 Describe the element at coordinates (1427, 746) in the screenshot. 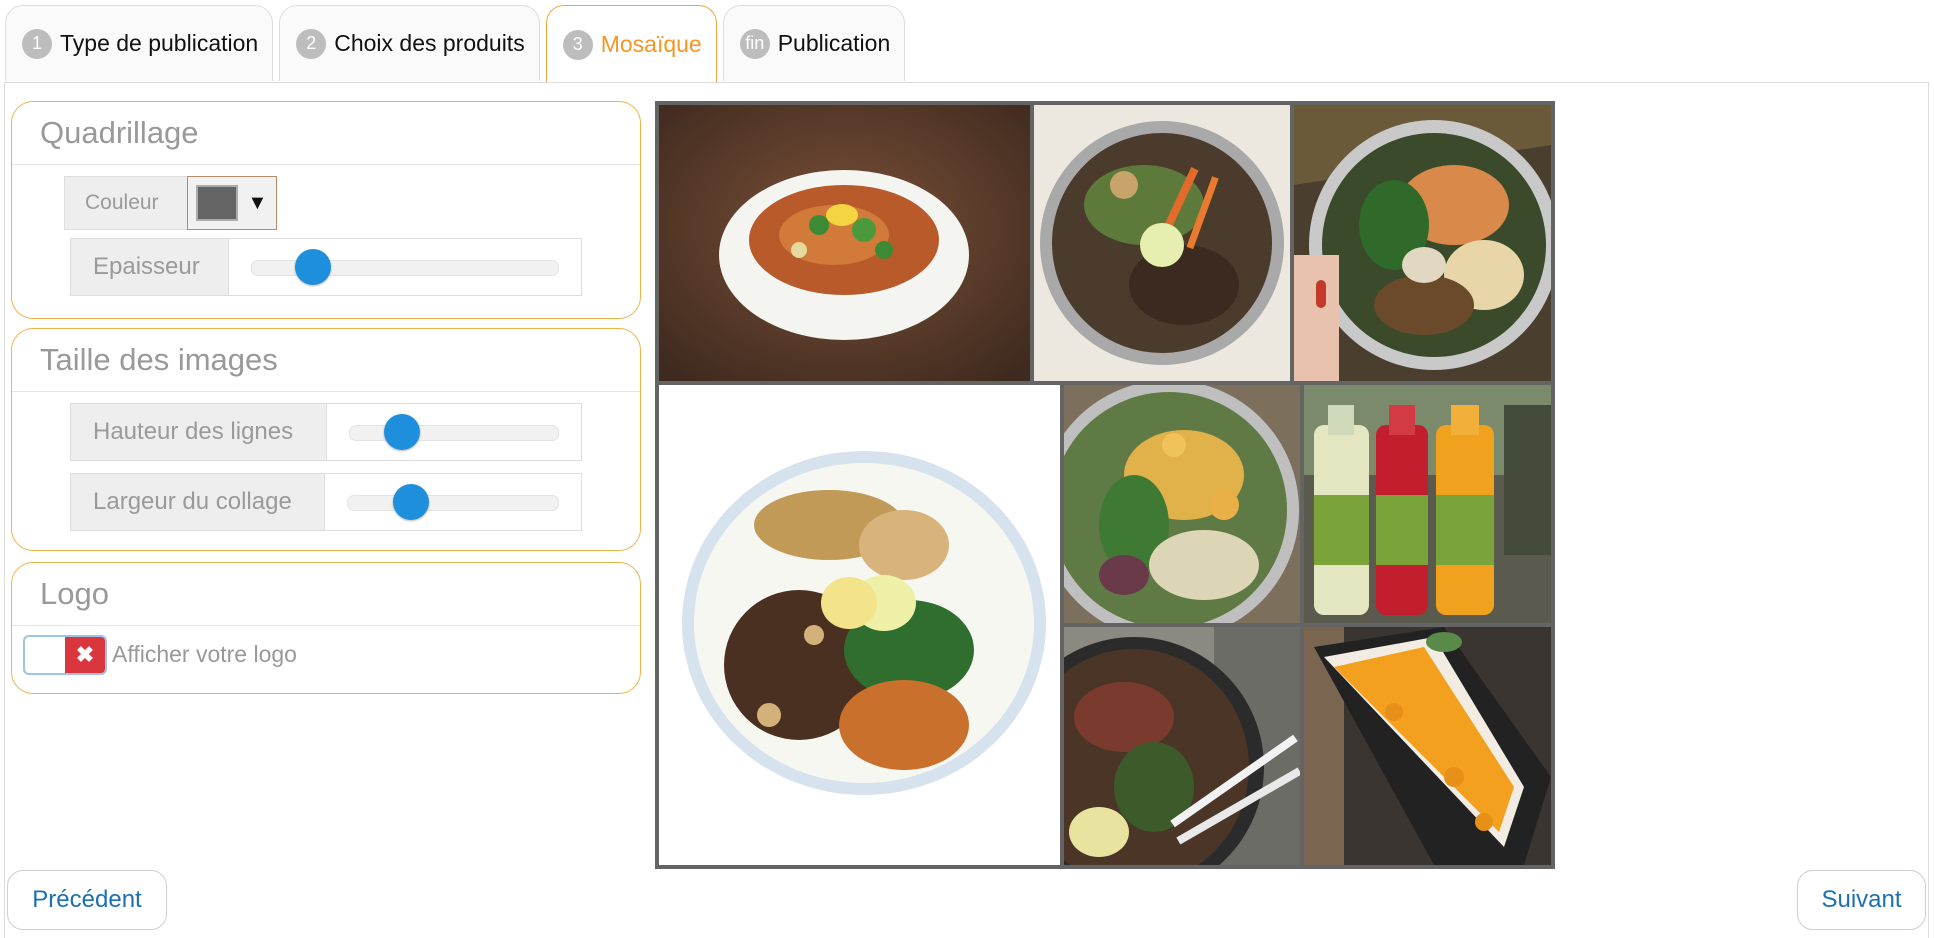

I see `mosaic-image-mango-cheesecake` at that location.